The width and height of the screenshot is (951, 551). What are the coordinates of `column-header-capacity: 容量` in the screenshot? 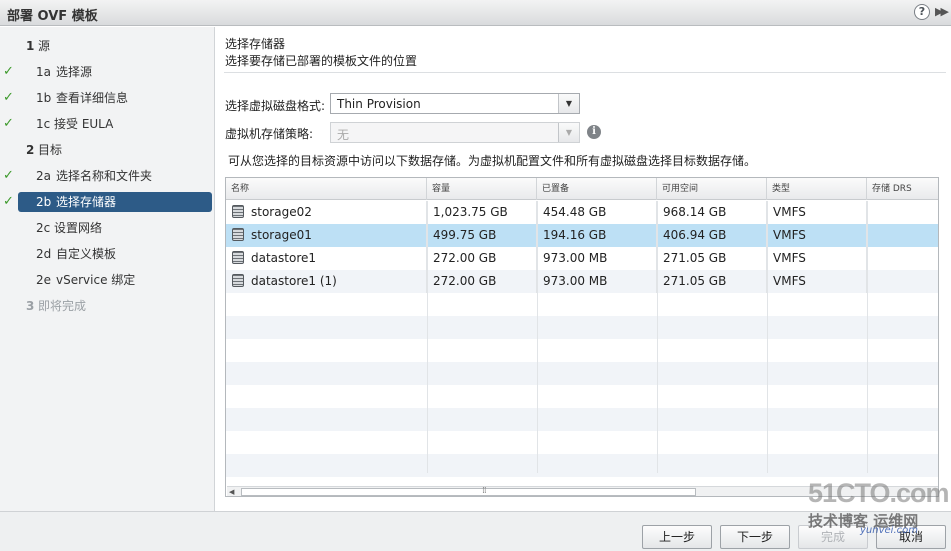 It's located at (482, 189).